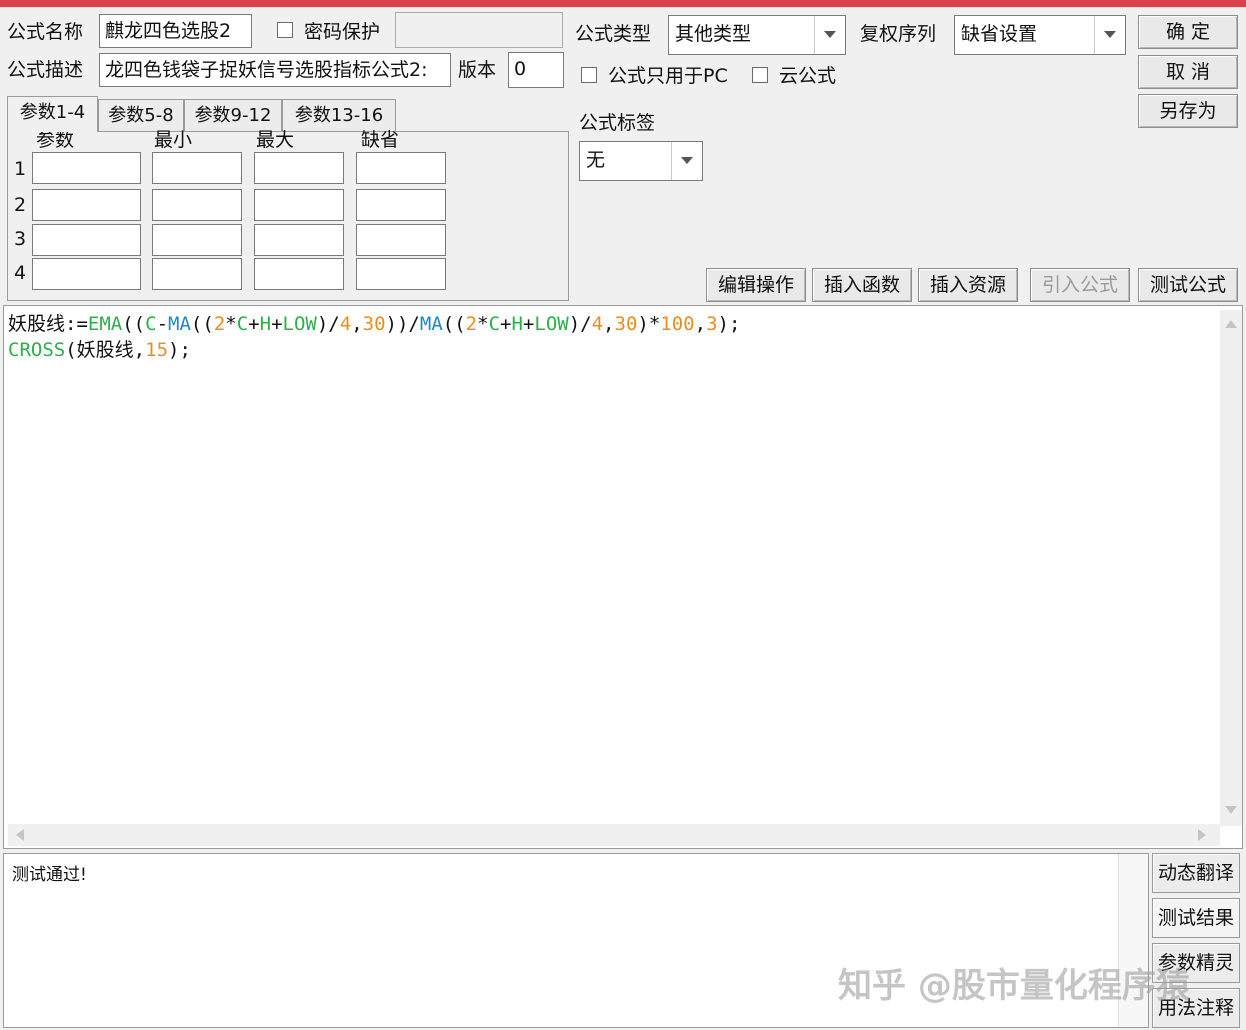  Describe the element at coordinates (45, 32) in the screenshot. I see `formula-name-label: 公式名称` at that location.